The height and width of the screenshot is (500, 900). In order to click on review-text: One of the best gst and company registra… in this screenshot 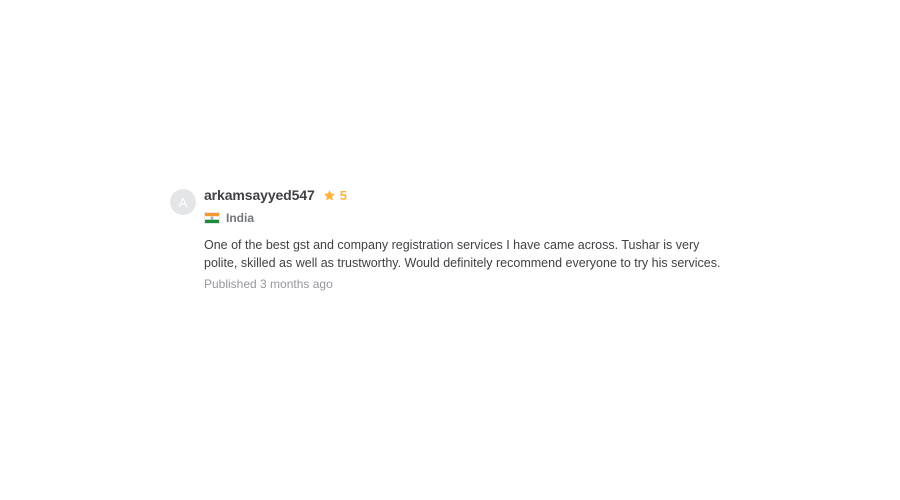, I will do `click(462, 254)`.